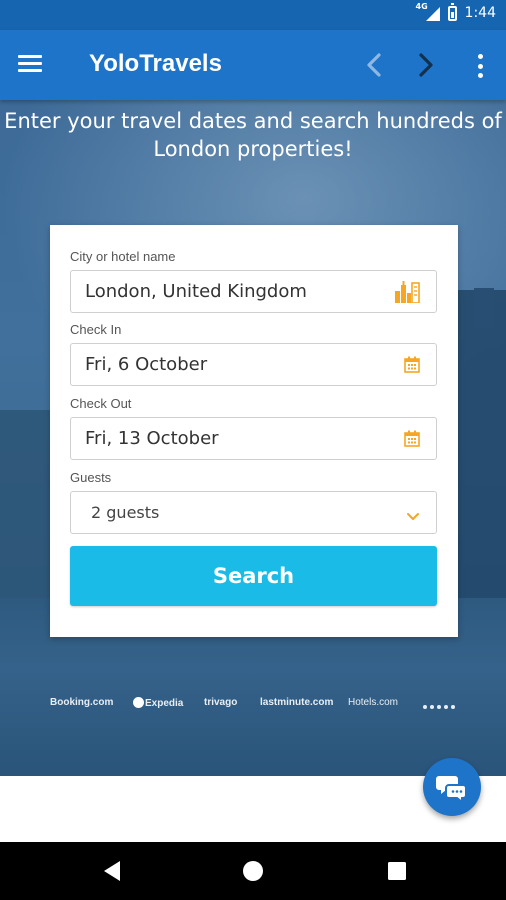  I want to click on check-in-label: Check In, so click(96, 329).